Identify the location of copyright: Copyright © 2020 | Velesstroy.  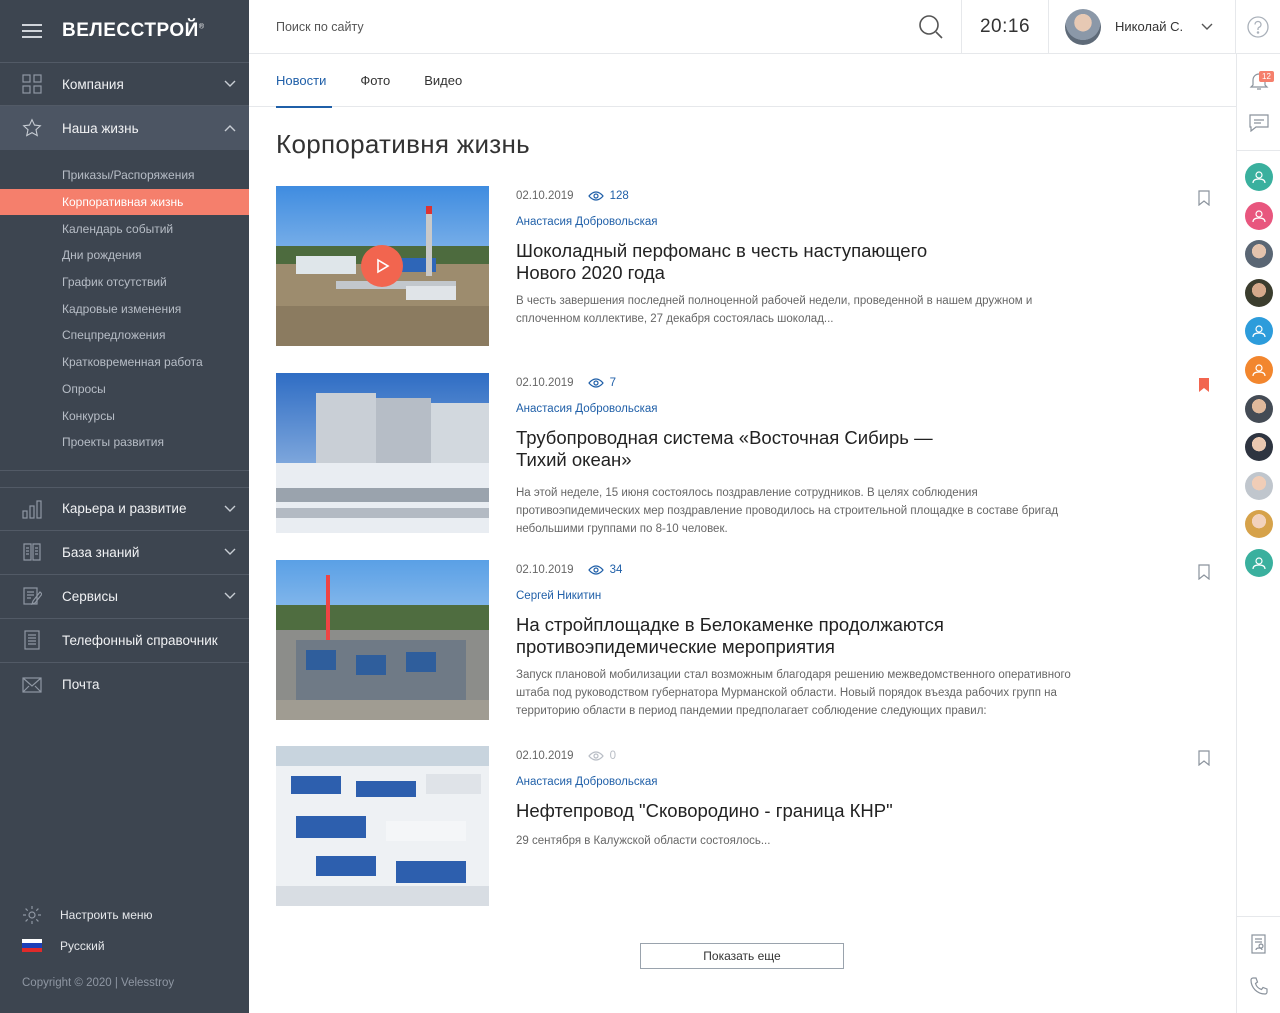
(98, 983).